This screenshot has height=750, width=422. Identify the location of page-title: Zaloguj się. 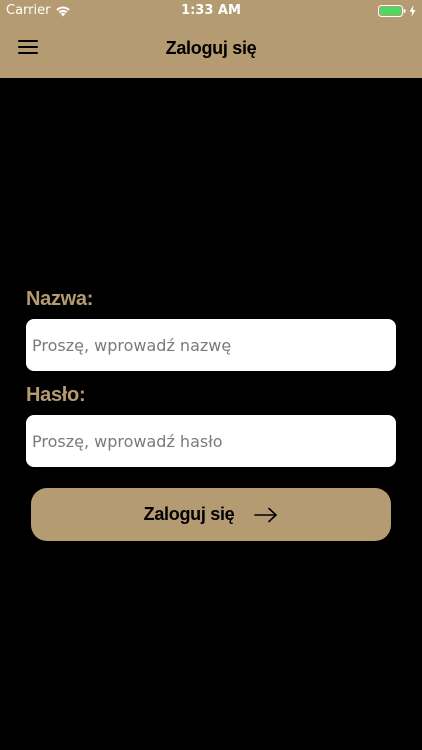
(211, 48).